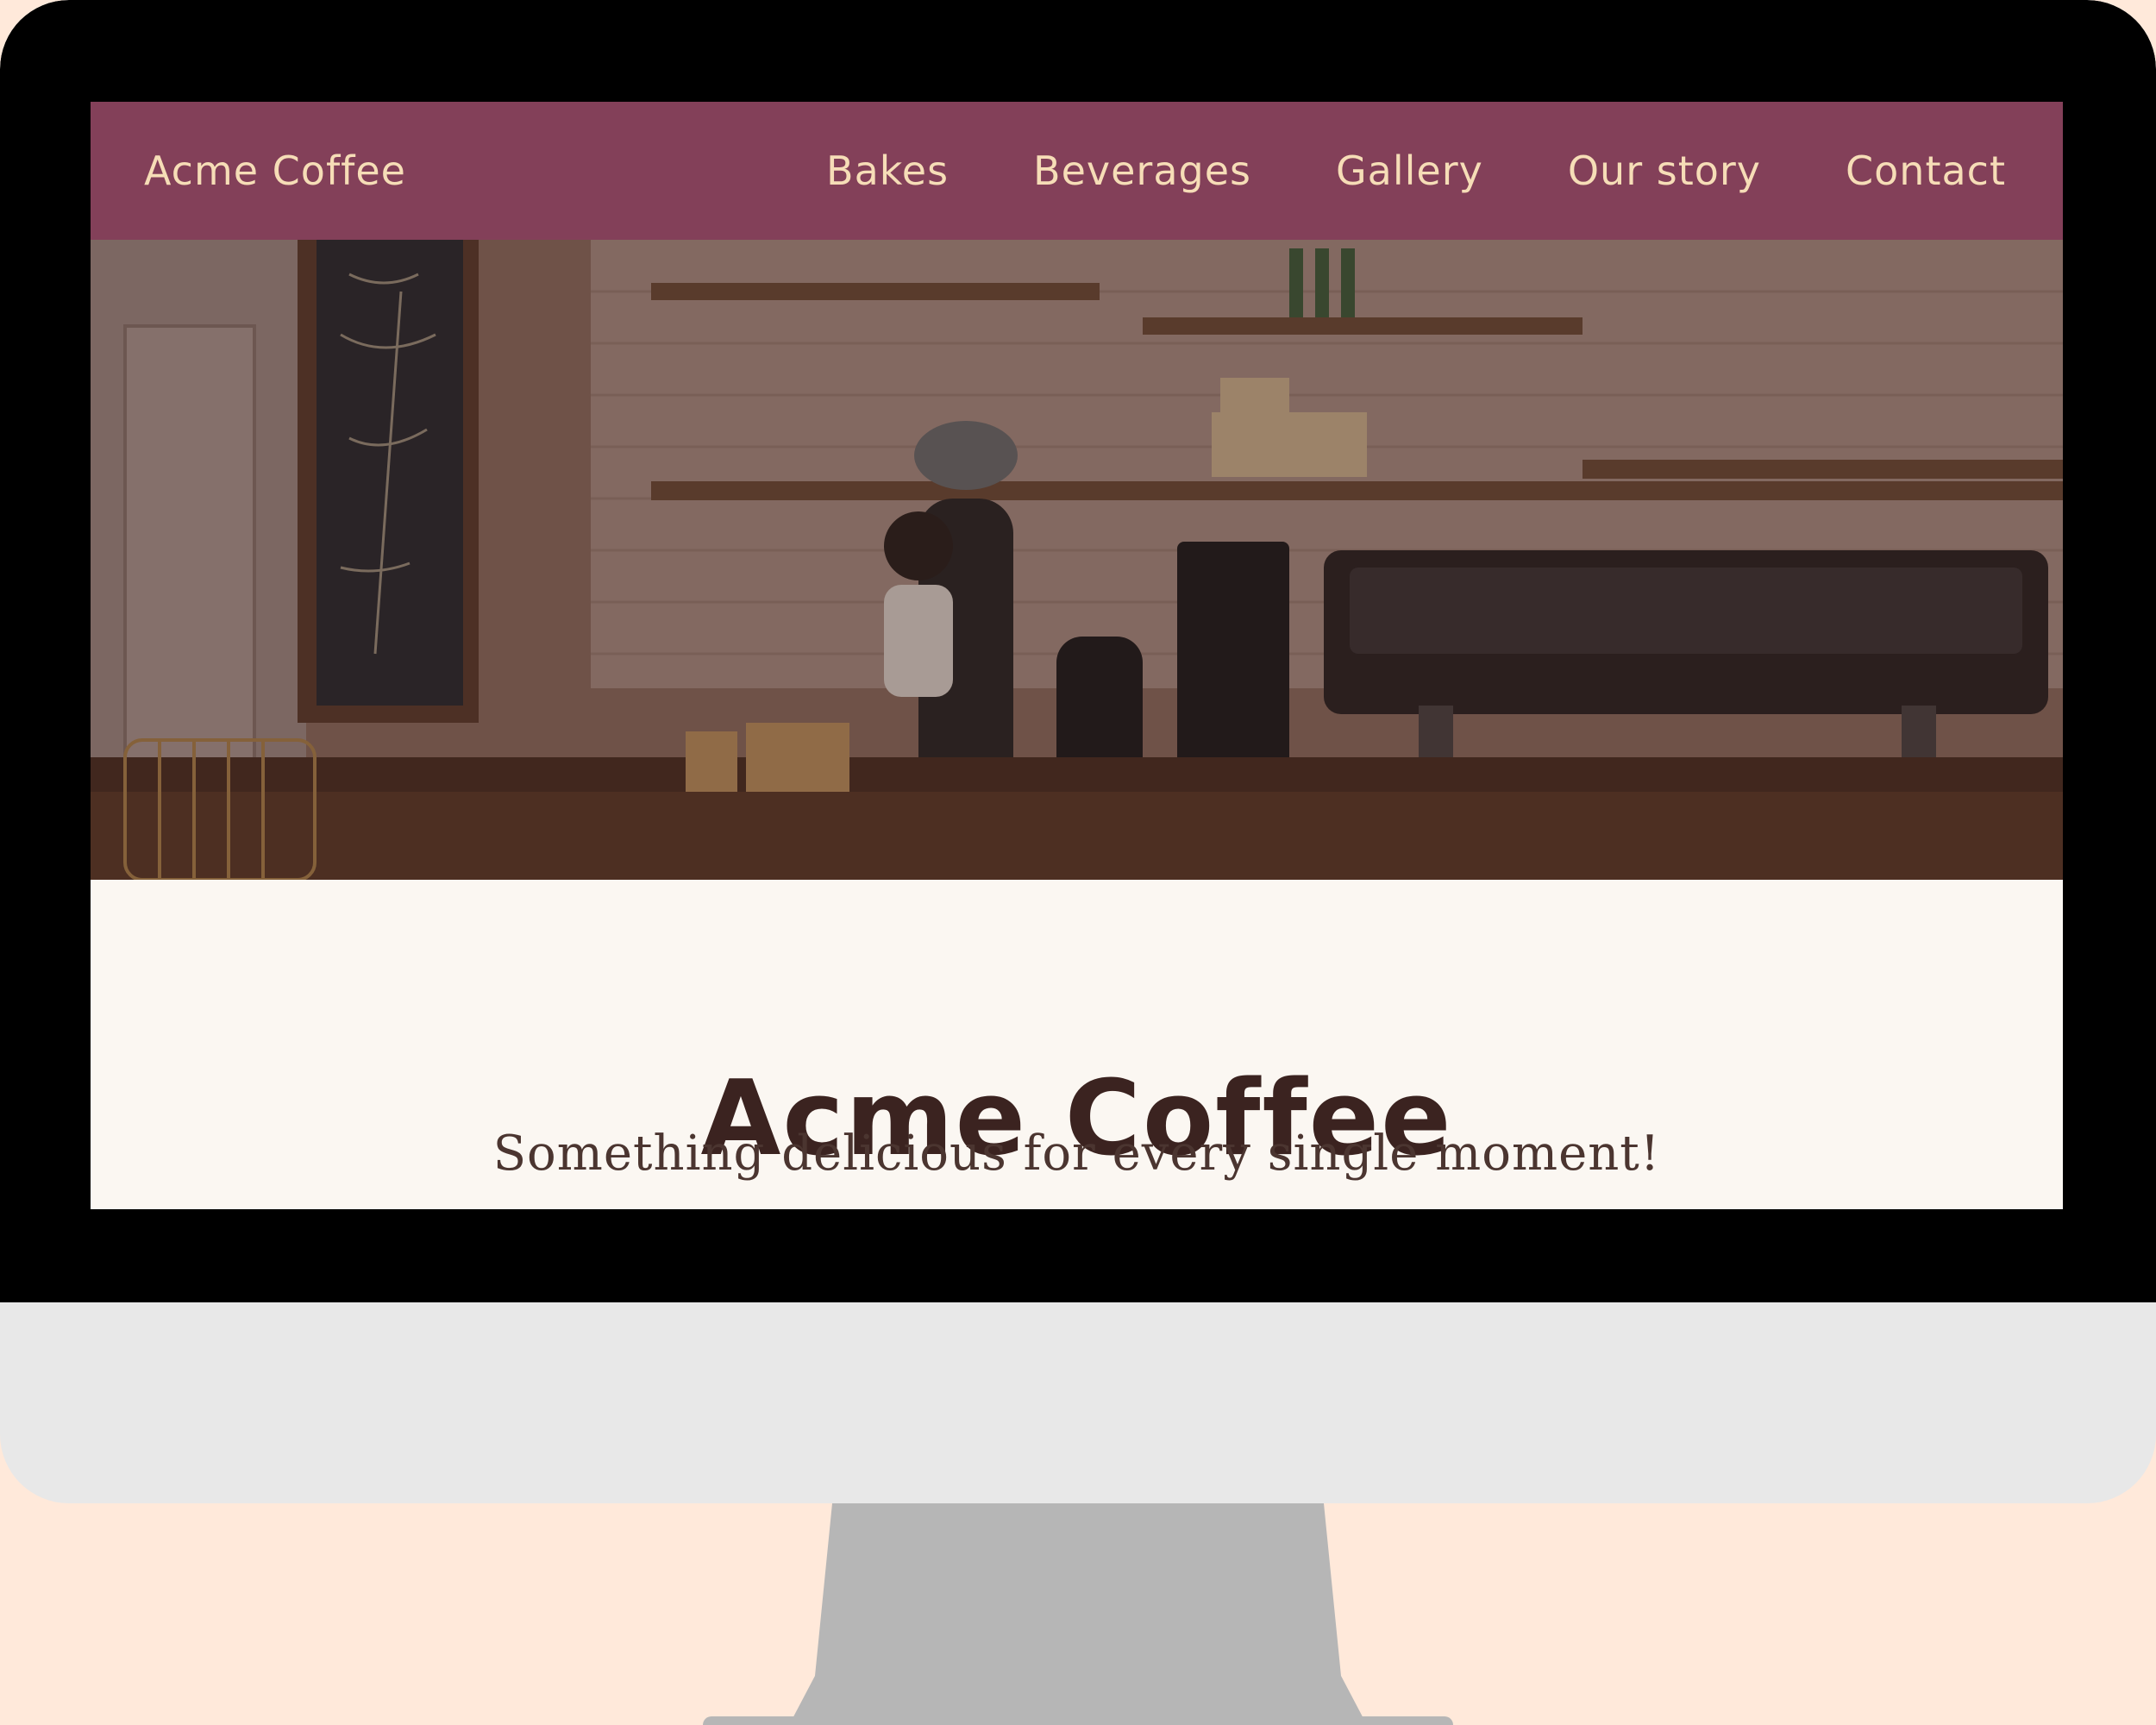 The height and width of the screenshot is (1725, 2156). What do you see at coordinates (1926, 171) in the screenshot?
I see `nav-link-contact: Contact` at bounding box center [1926, 171].